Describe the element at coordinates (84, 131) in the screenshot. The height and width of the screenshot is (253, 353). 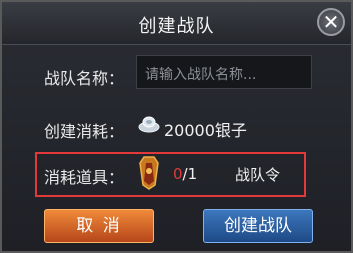
I see `cost-label: 创建消耗：` at that location.